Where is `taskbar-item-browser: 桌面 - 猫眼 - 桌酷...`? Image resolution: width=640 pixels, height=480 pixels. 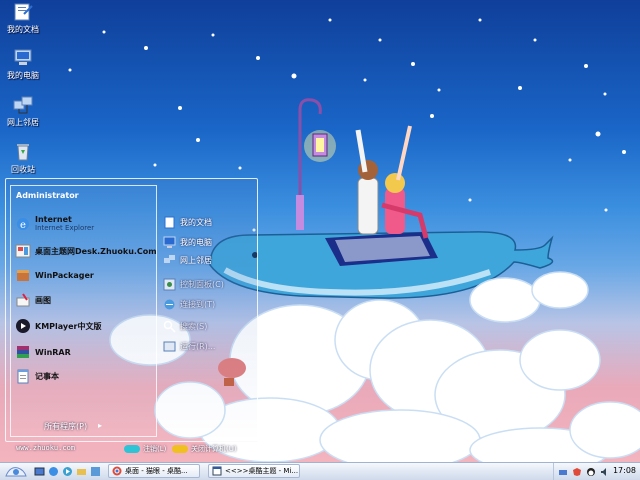
taskbar-item-browser: 桌面 - 猫眼 - 桌酷... is located at coordinates (154, 471).